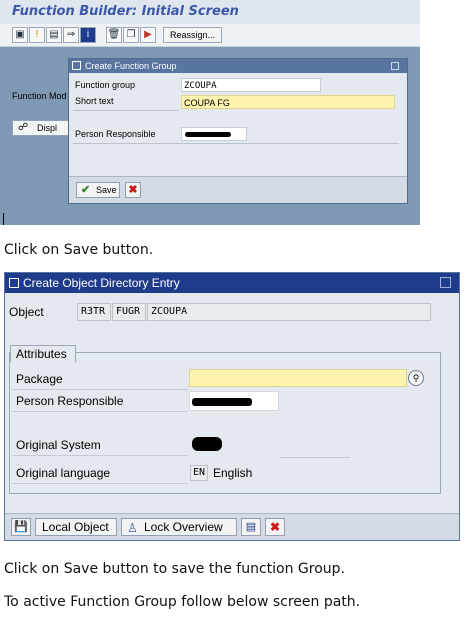 This screenshot has height=618, width=467. What do you see at coordinates (289, 312) in the screenshot?
I see `object-name: ZCOUPA` at bounding box center [289, 312].